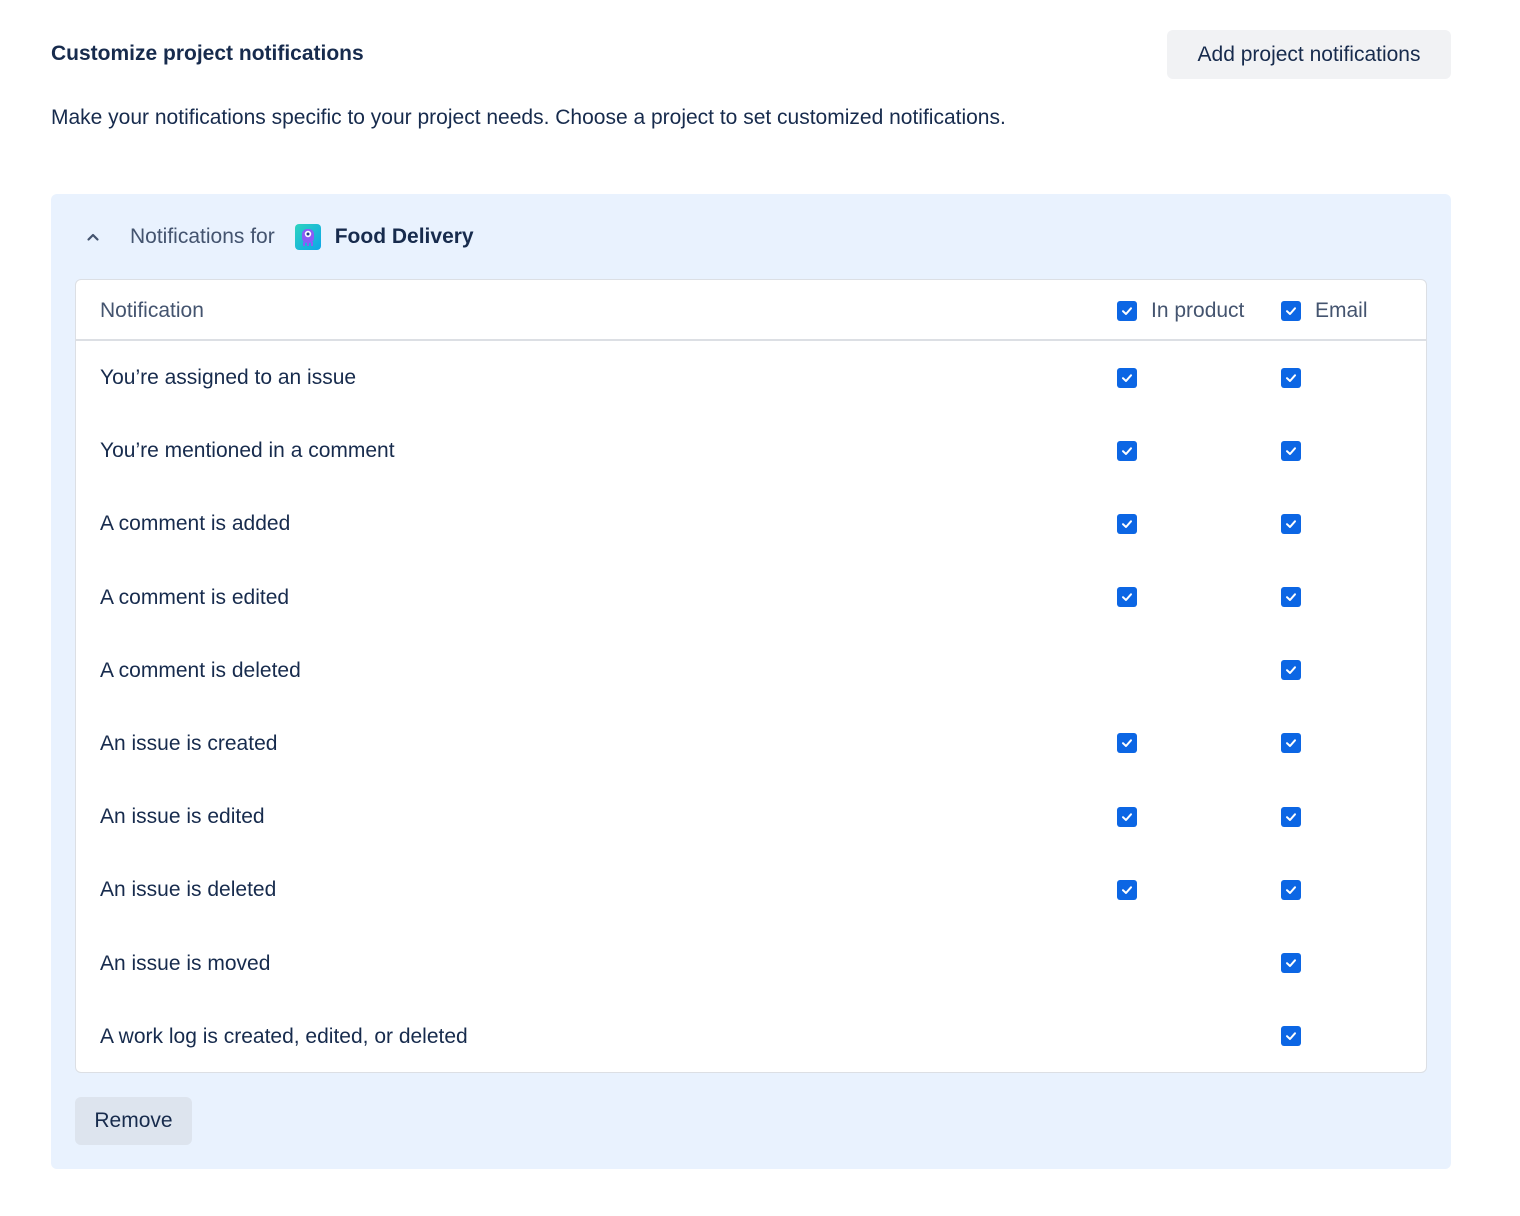 The height and width of the screenshot is (1216, 1520). What do you see at coordinates (228, 377) in the screenshot?
I see `notification-label: You’re assigned to an issue` at bounding box center [228, 377].